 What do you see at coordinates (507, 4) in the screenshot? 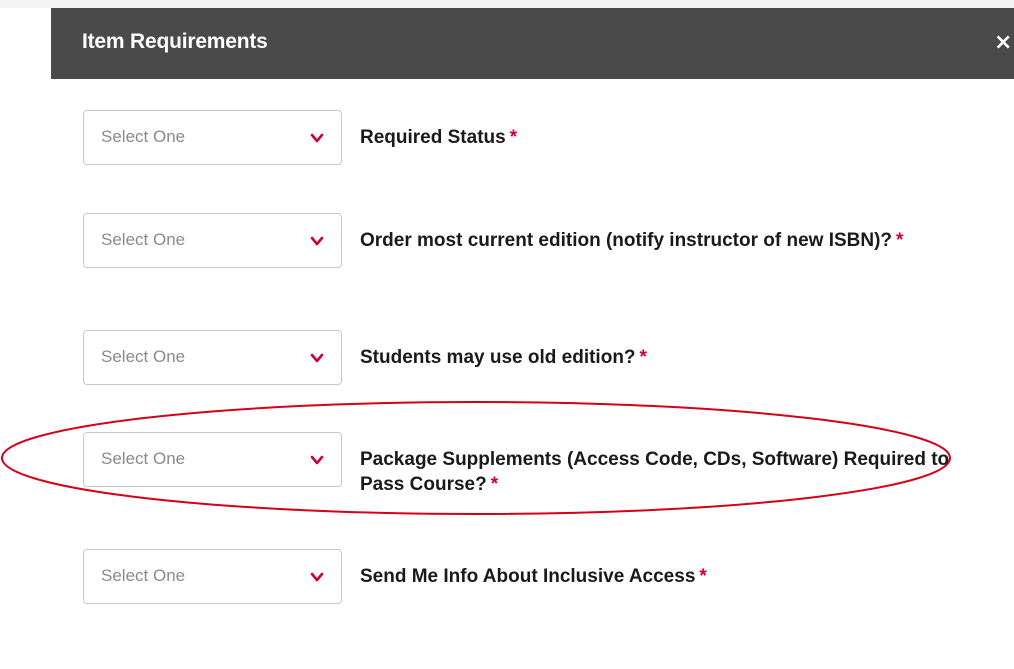
I see `background-strip` at bounding box center [507, 4].